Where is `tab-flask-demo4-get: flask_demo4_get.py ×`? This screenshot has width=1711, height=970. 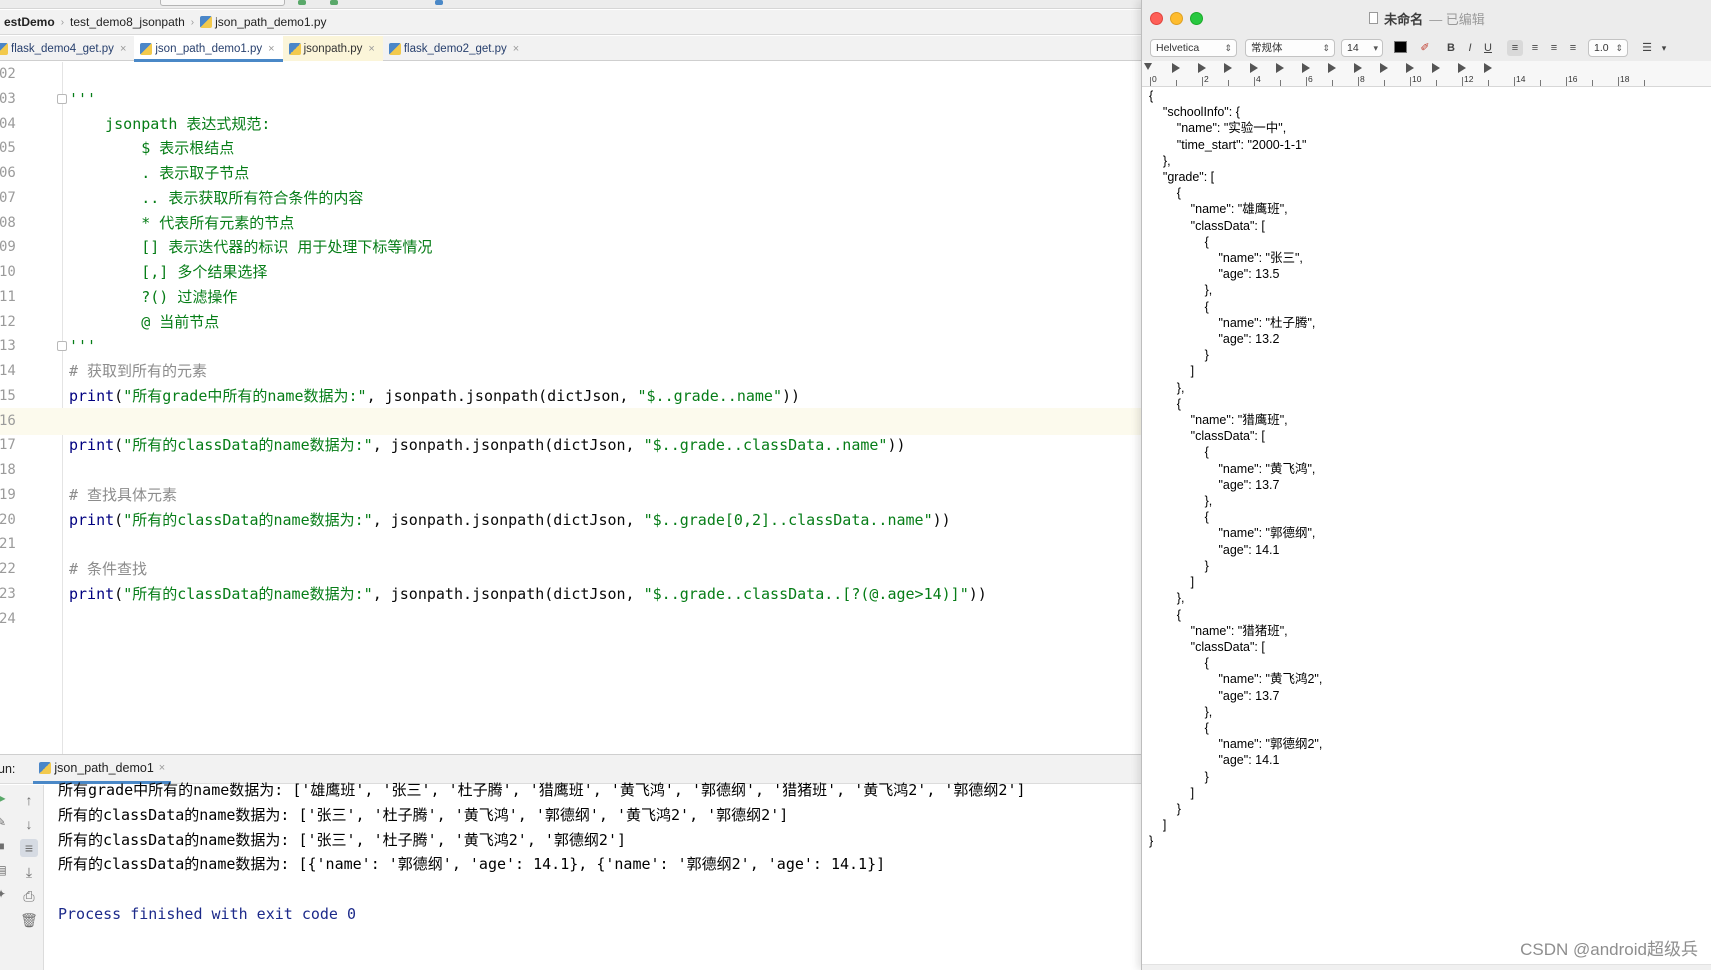 tab-flask-demo4-get: flask_demo4_get.py × is located at coordinates (67, 48).